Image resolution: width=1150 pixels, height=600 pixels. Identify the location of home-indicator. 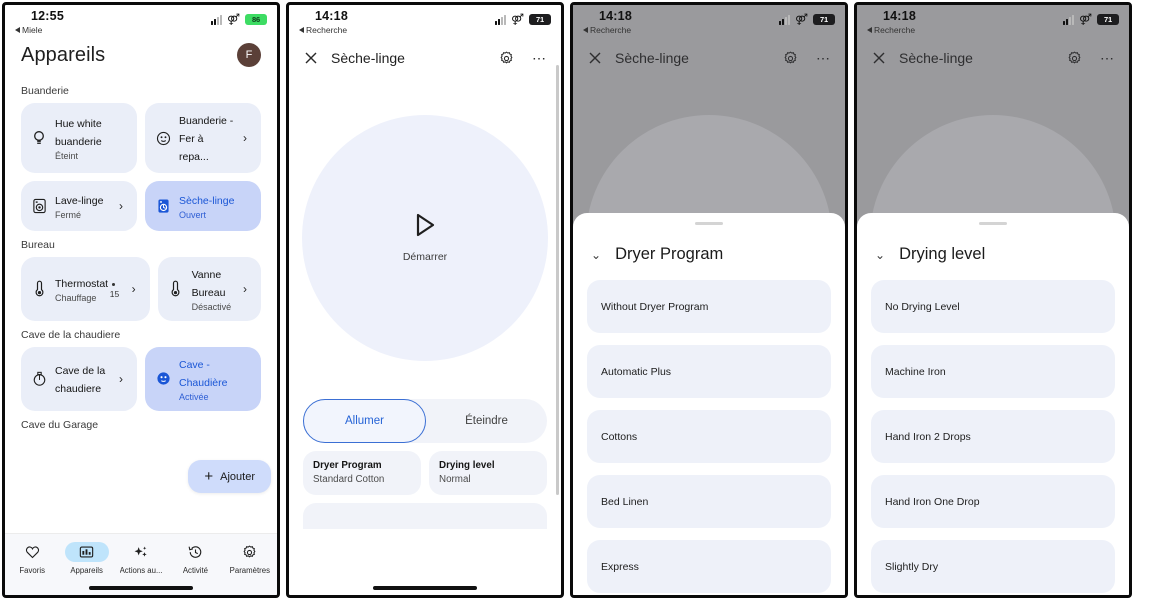
(425, 588).